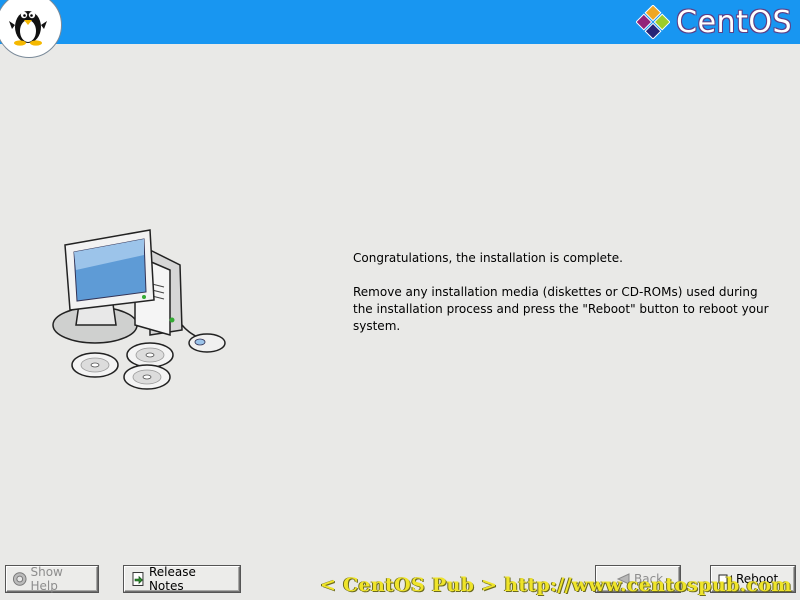  What do you see at coordinates (46, 579) in the screenshot?
I see `show-help-label: Show Help` at bounding box center [46, 579].